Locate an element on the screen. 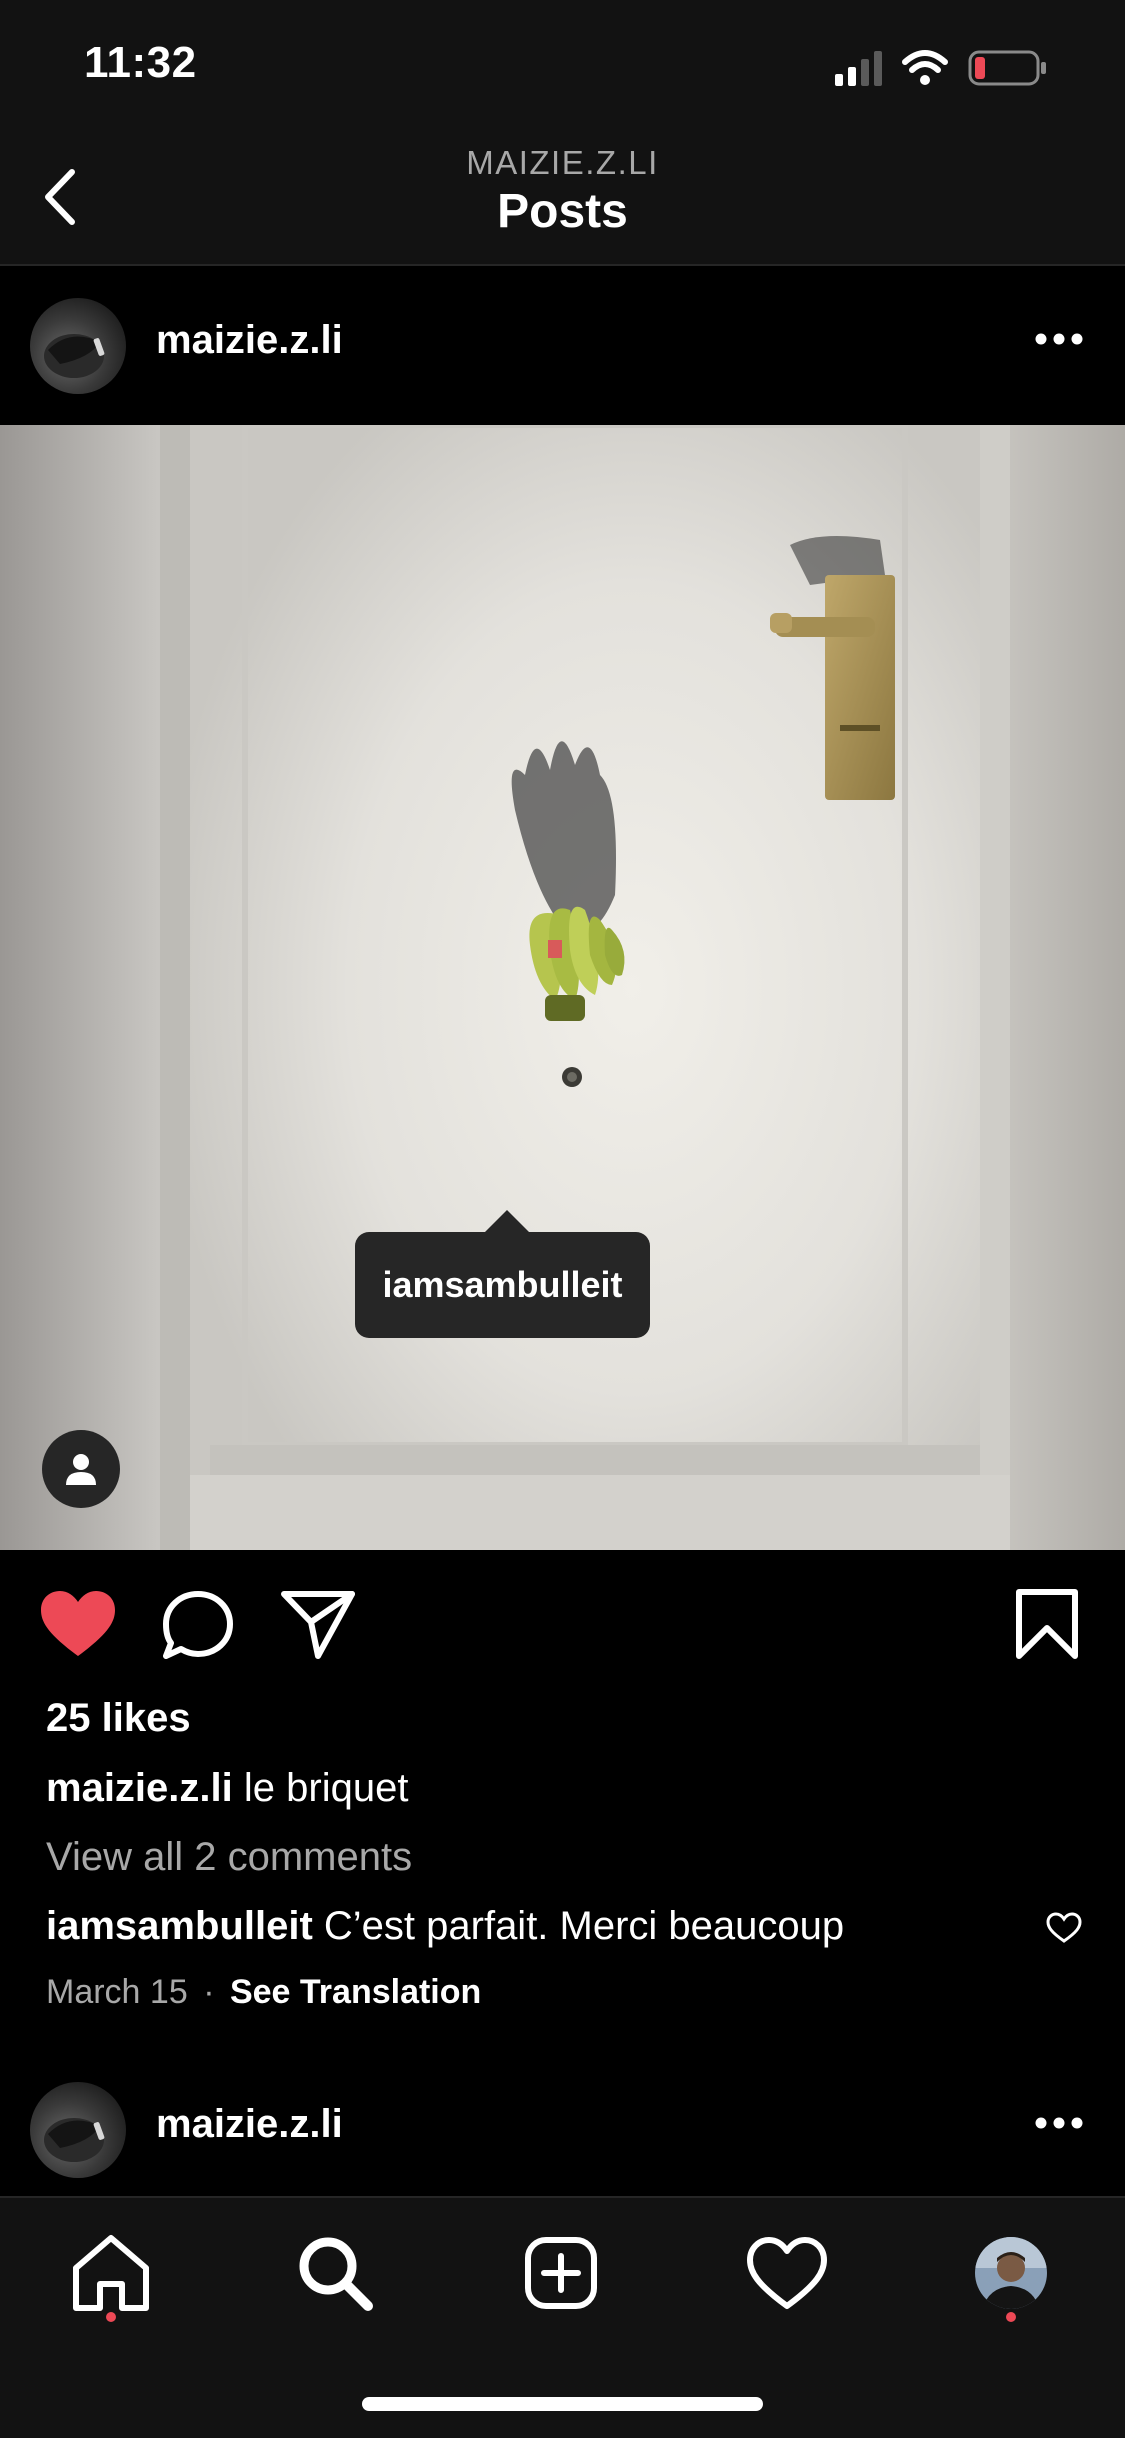 The image size is (1125, 2438). tab-activity is located at coordinates (787, 2273).